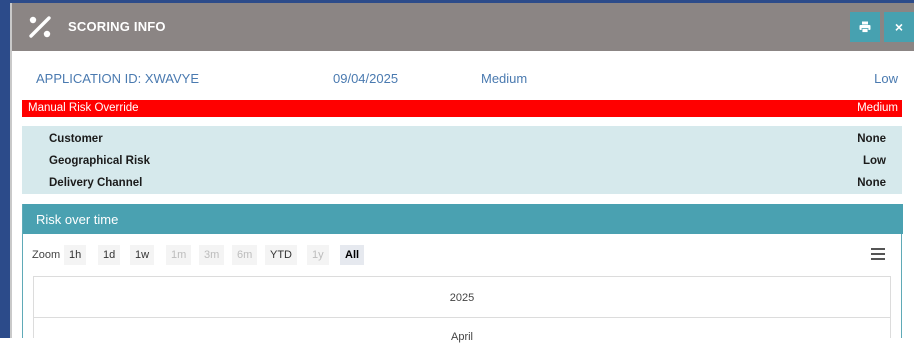 Image resolution: width=914 pixels, height=343 pixels. I want to click on print-button, so click(865, 27).